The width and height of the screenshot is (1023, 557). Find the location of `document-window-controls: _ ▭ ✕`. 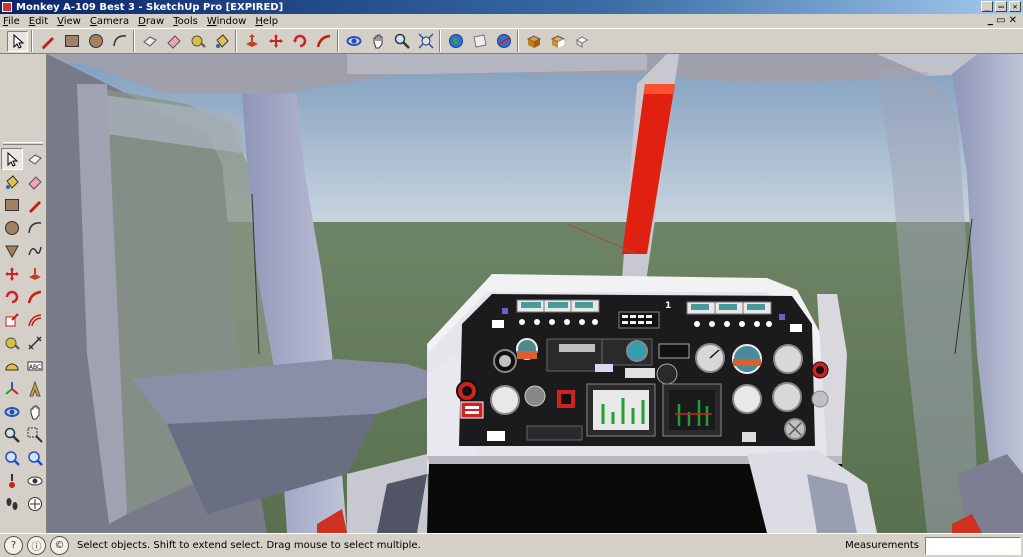

document-window-controls: _ ▭ ✕ is located at coordinates (1002, 20).